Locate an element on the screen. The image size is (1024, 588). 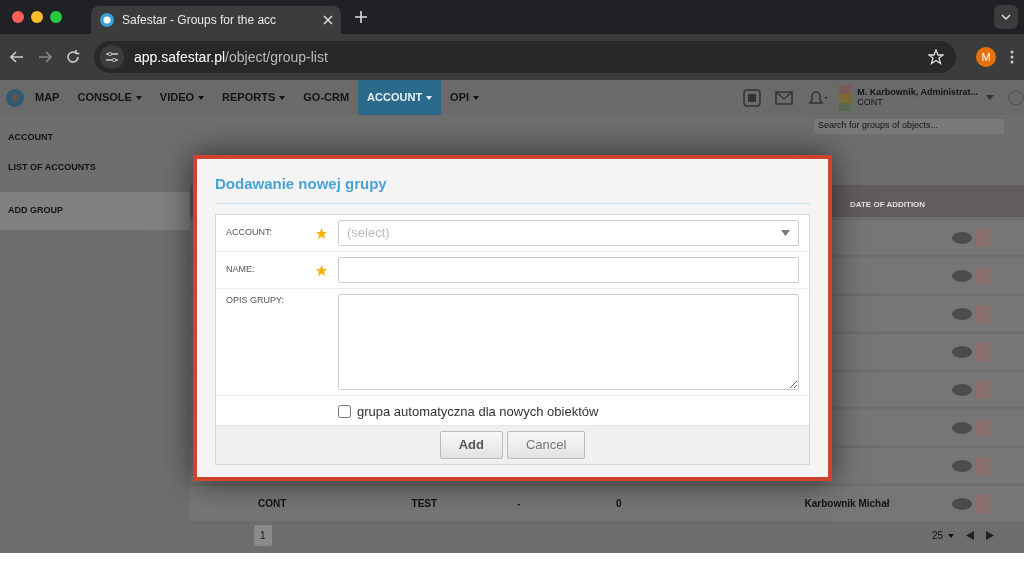
account-select: (select) is located at coordinates (568, 232).